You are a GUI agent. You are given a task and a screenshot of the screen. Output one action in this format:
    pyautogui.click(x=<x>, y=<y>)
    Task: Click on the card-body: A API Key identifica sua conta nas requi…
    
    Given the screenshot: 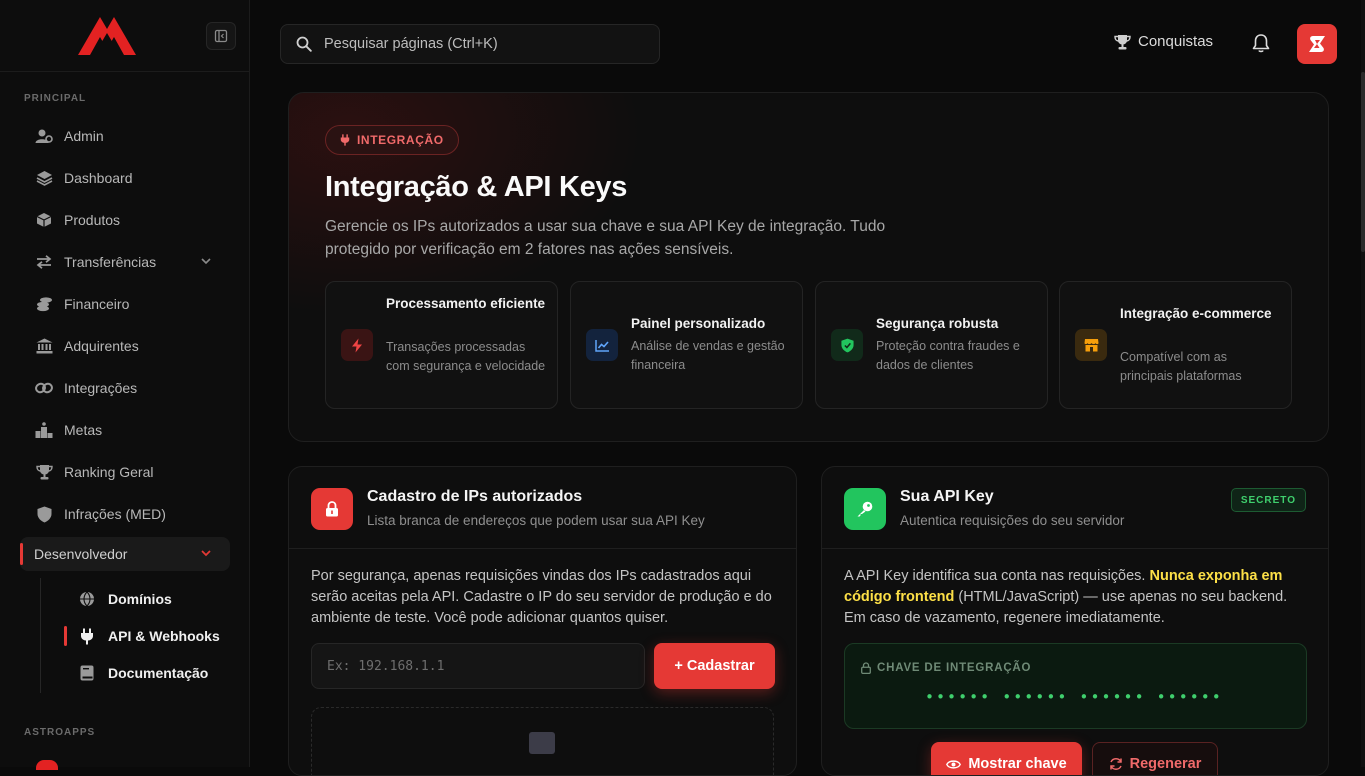 What is the action you would take?
    pyautogui.click(x=1076, y=597)
    